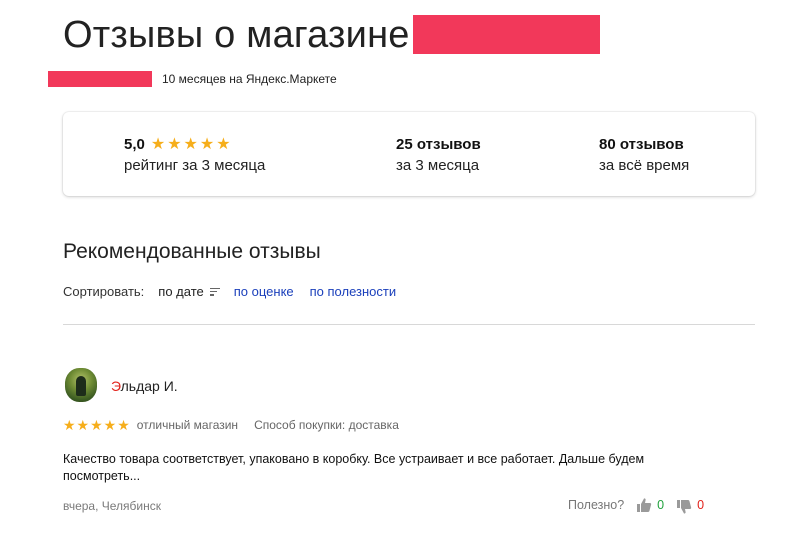  I want to click on purchase-method: Способ покупки: доставка, so click(326, 425).